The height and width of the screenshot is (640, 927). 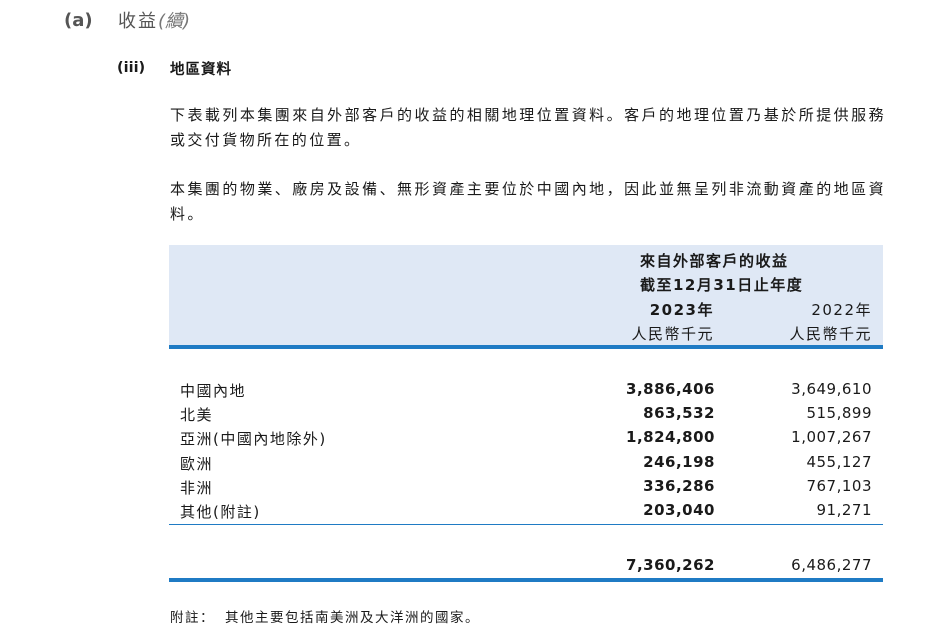 I want to click on section-continued: (續), so click(x=174, y=21).